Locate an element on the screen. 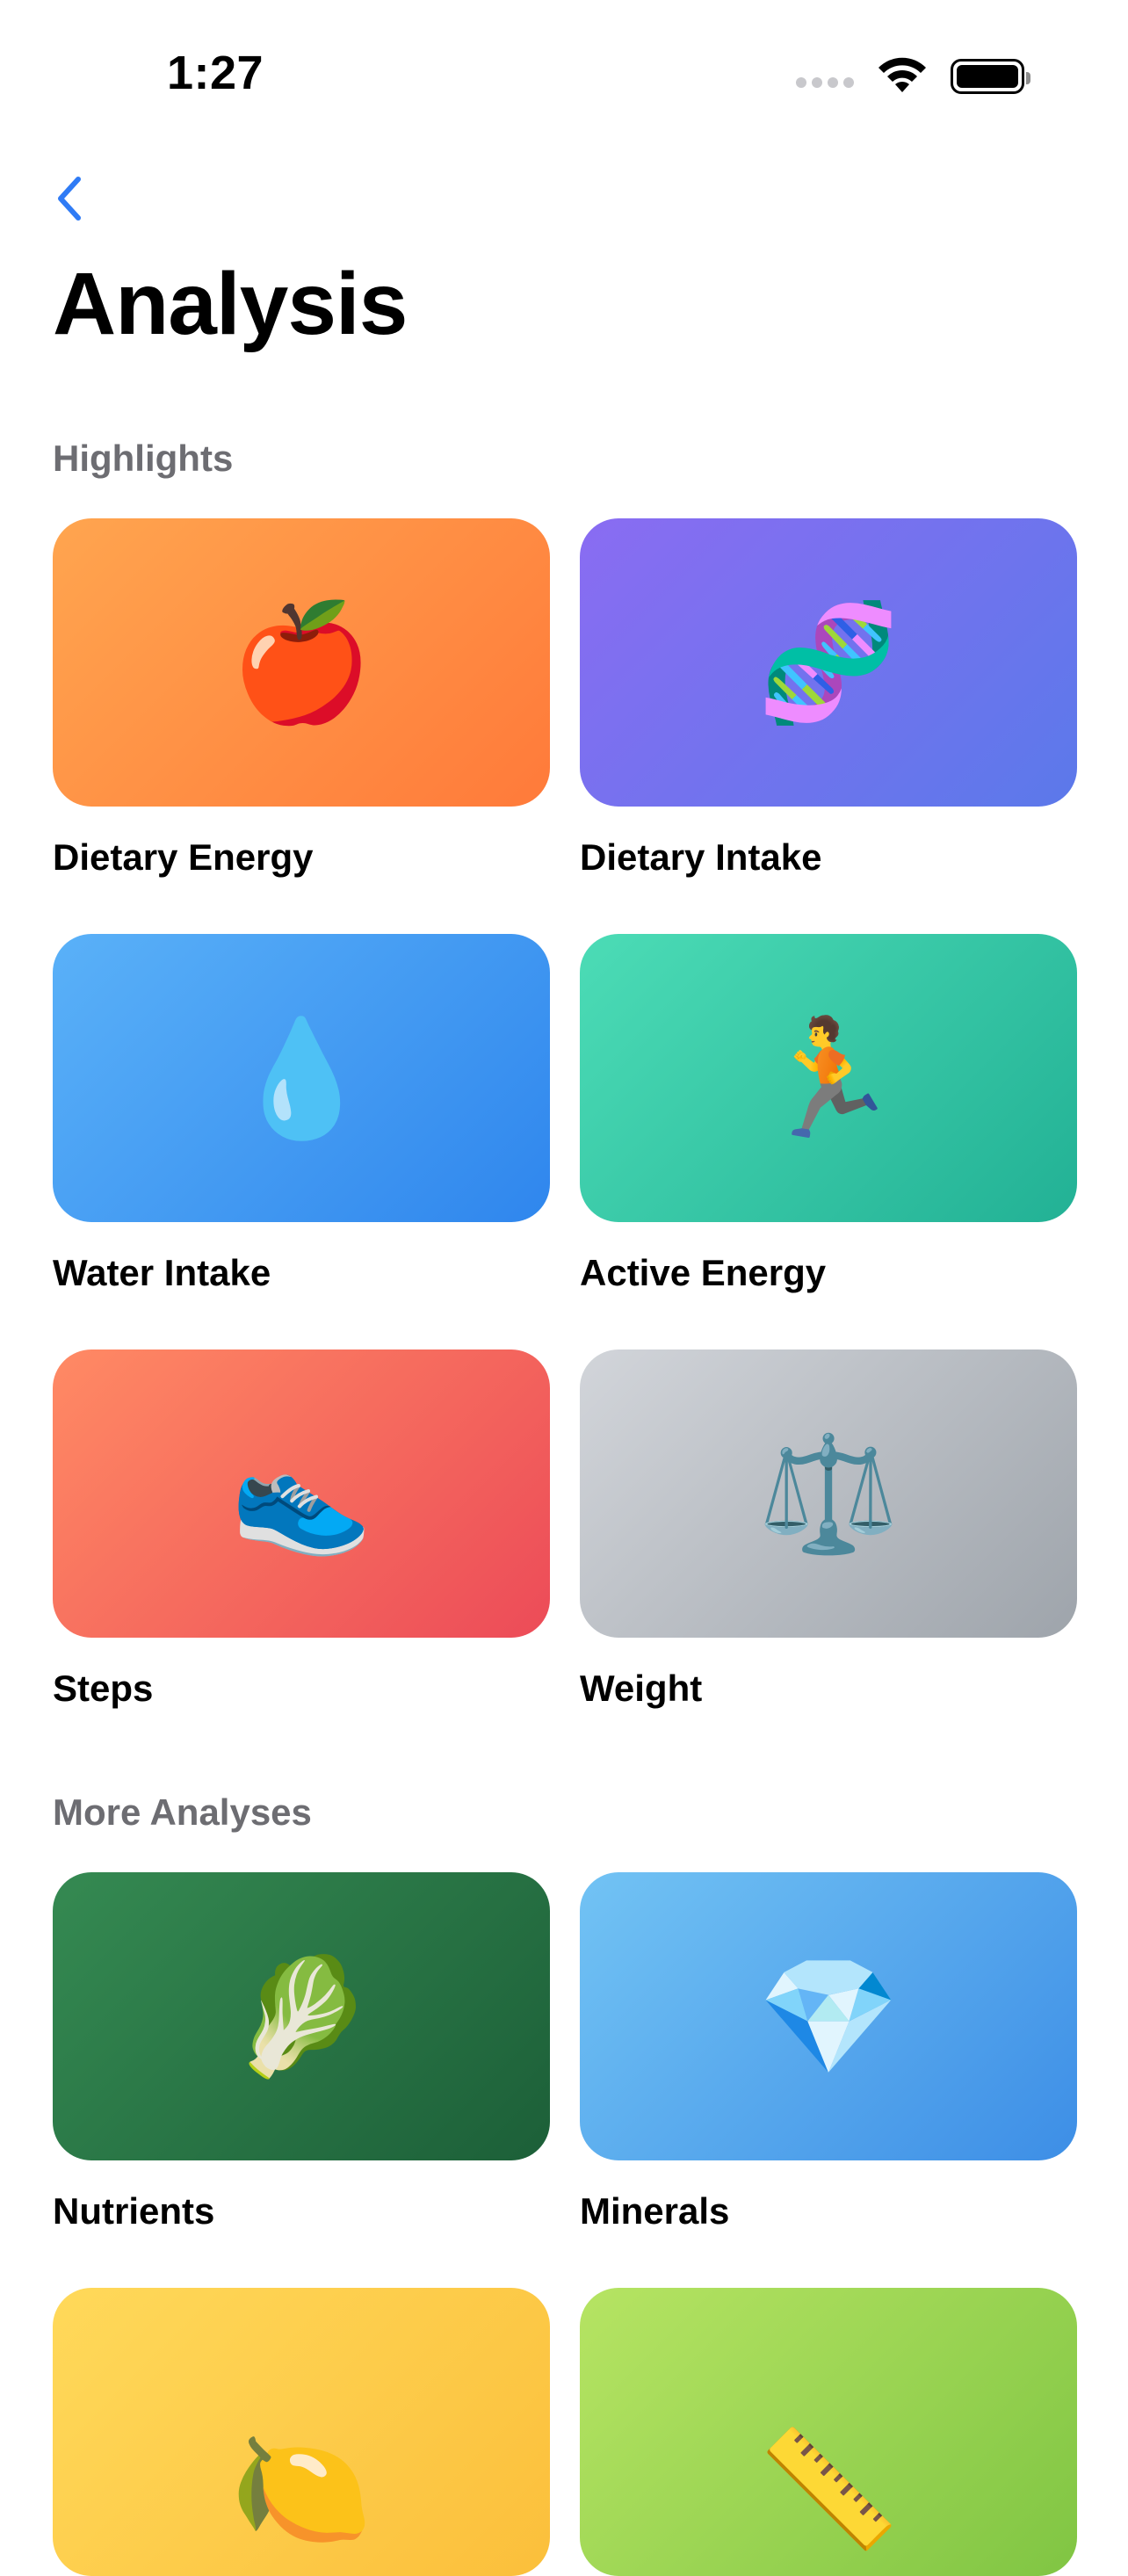 The height and width of the screenshot is (2576, 1128). card-dietary-energy: 🍎 Dietary Energy is located at coordinates (301, 698).